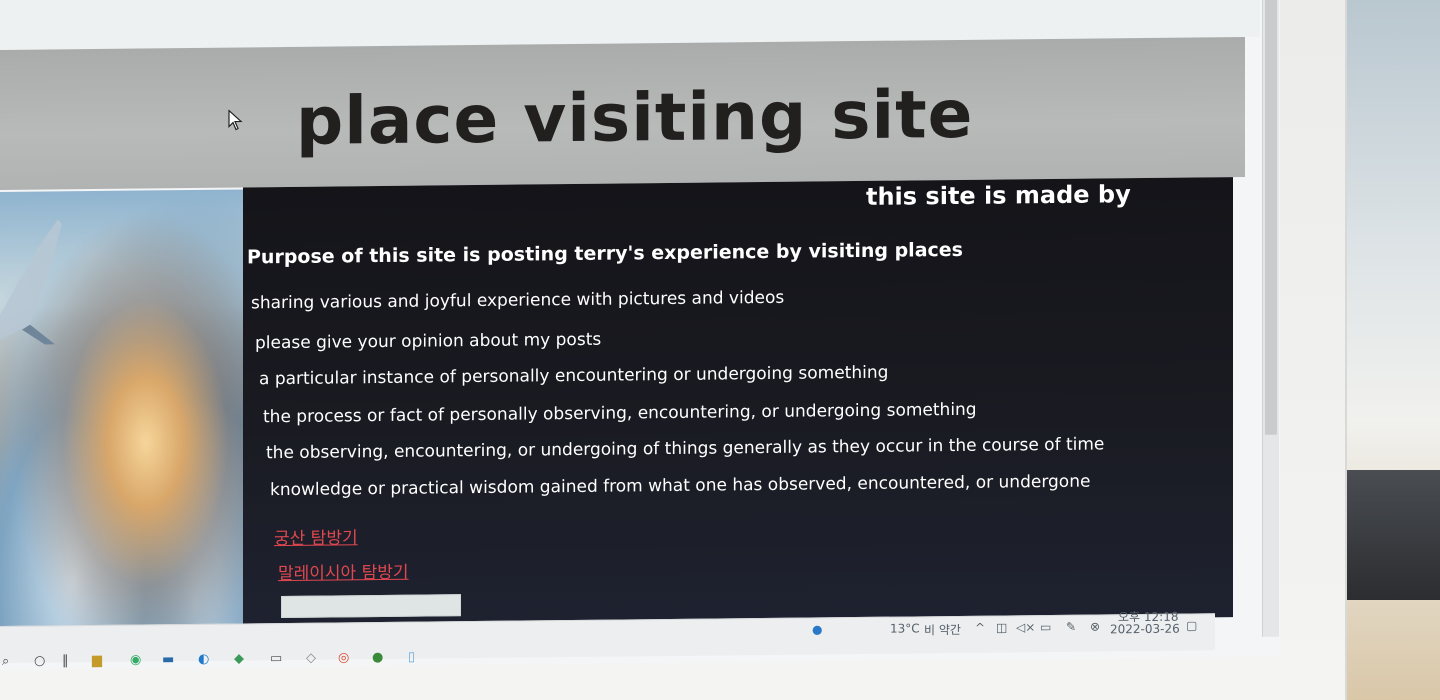 The width and height of the screenshot is (1440, 700). I want to click on site-title: place visiting site, so click(635, 117).